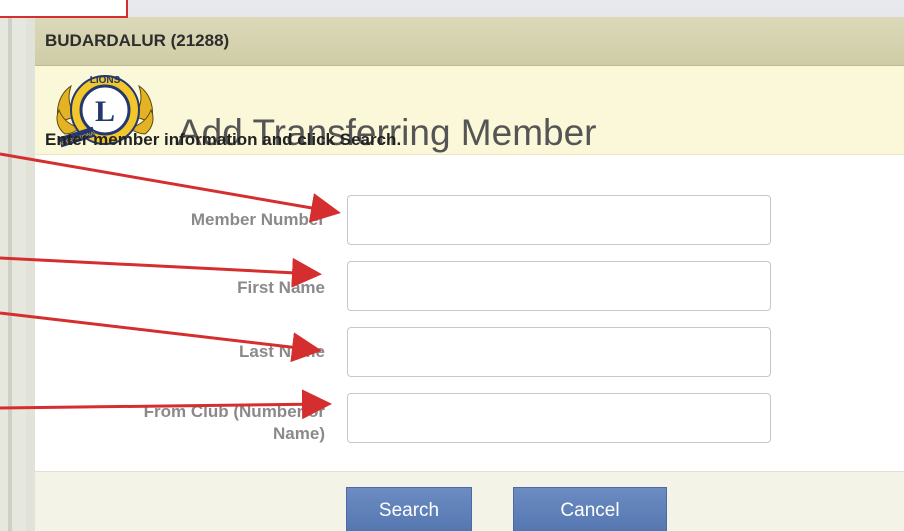 The image size is (904, 531). Describe the element at coordinates (13, 265) in the screenshot. I see `left-frame-band` at that location.